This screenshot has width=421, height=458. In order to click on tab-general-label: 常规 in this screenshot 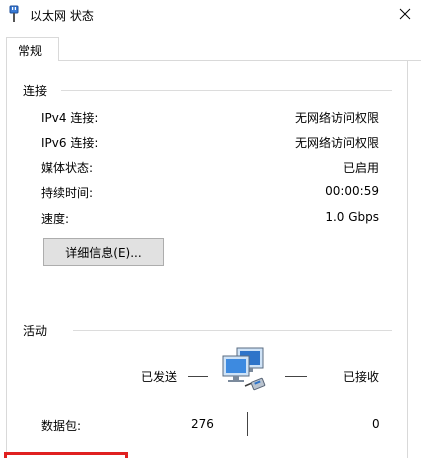, I will do `click(30, 51)`.